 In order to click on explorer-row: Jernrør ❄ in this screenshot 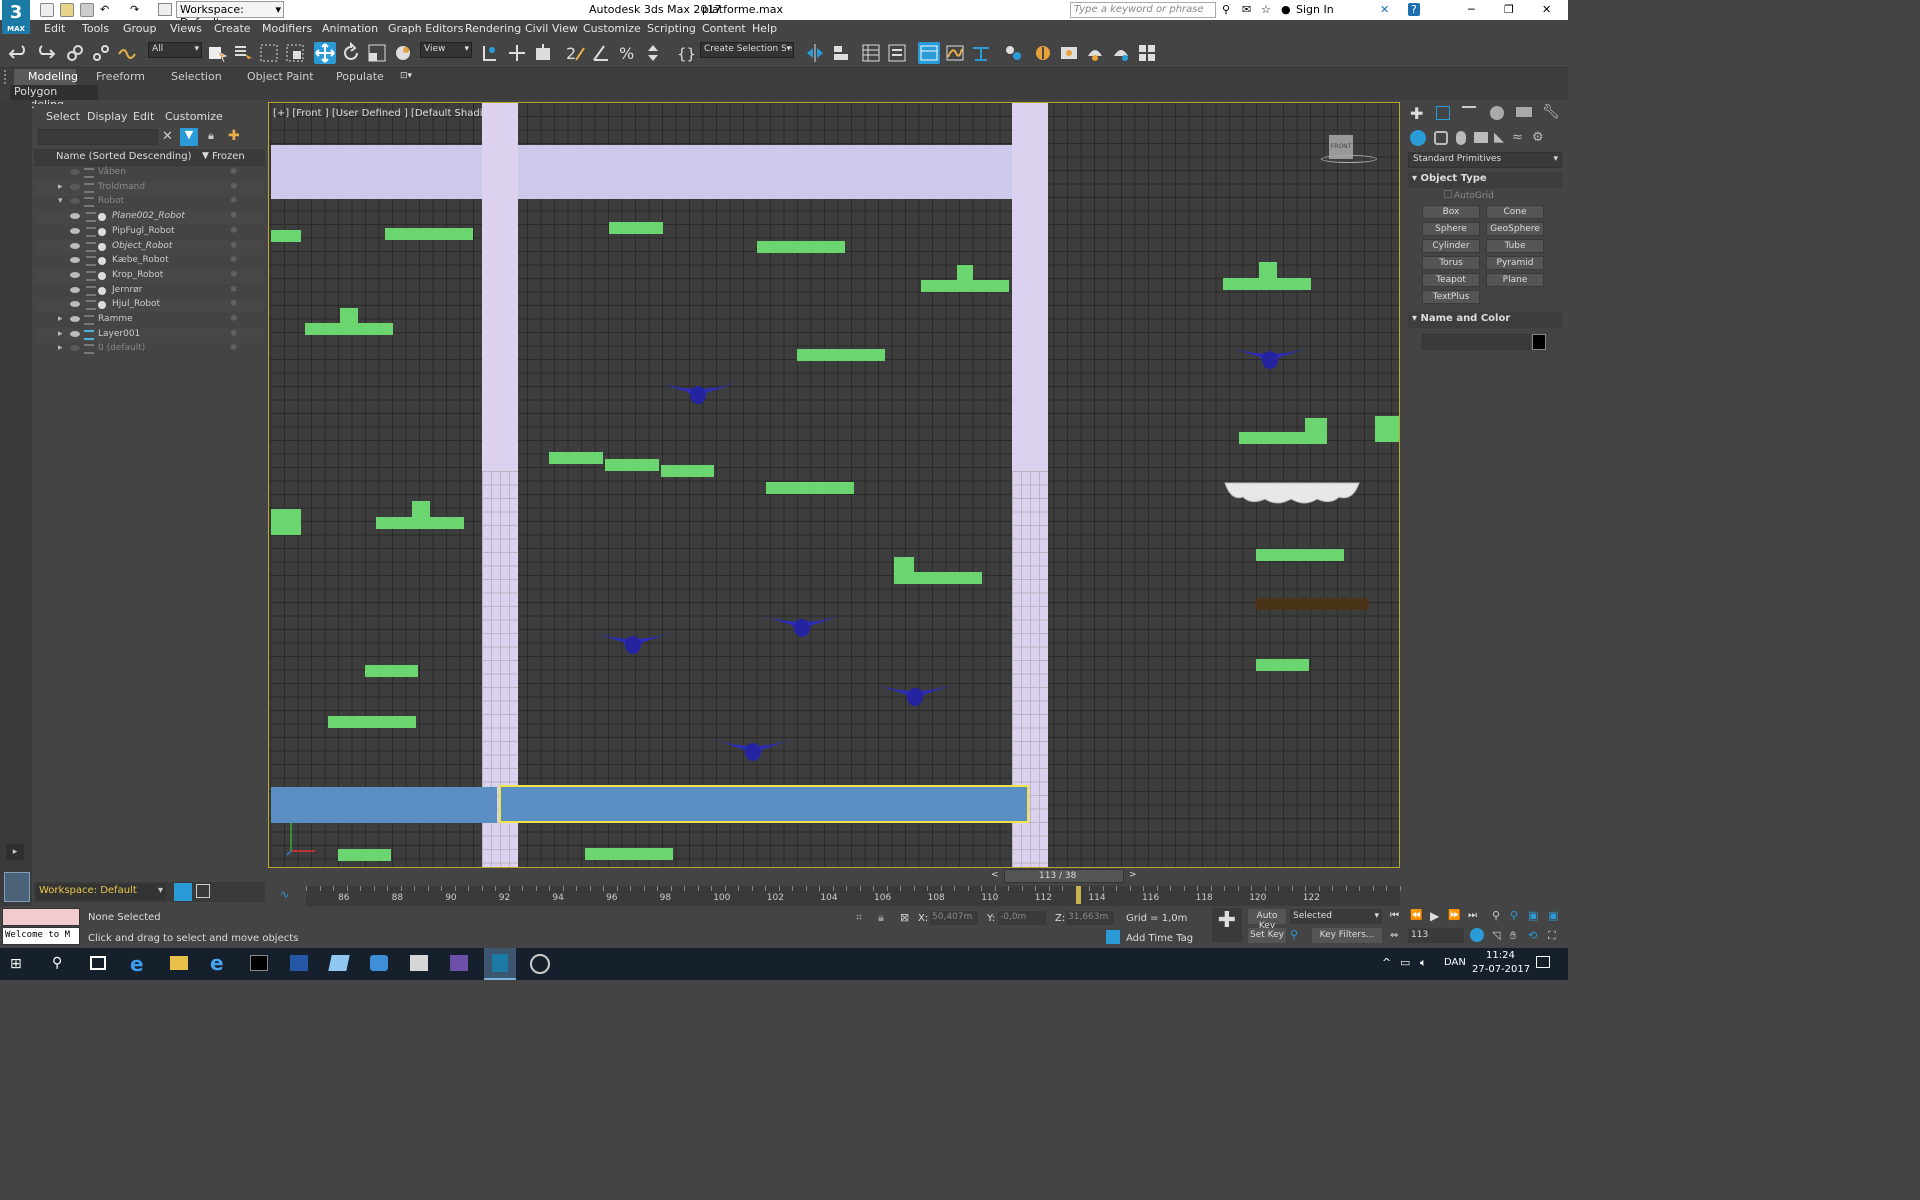, I will do `click(149, 291)`.